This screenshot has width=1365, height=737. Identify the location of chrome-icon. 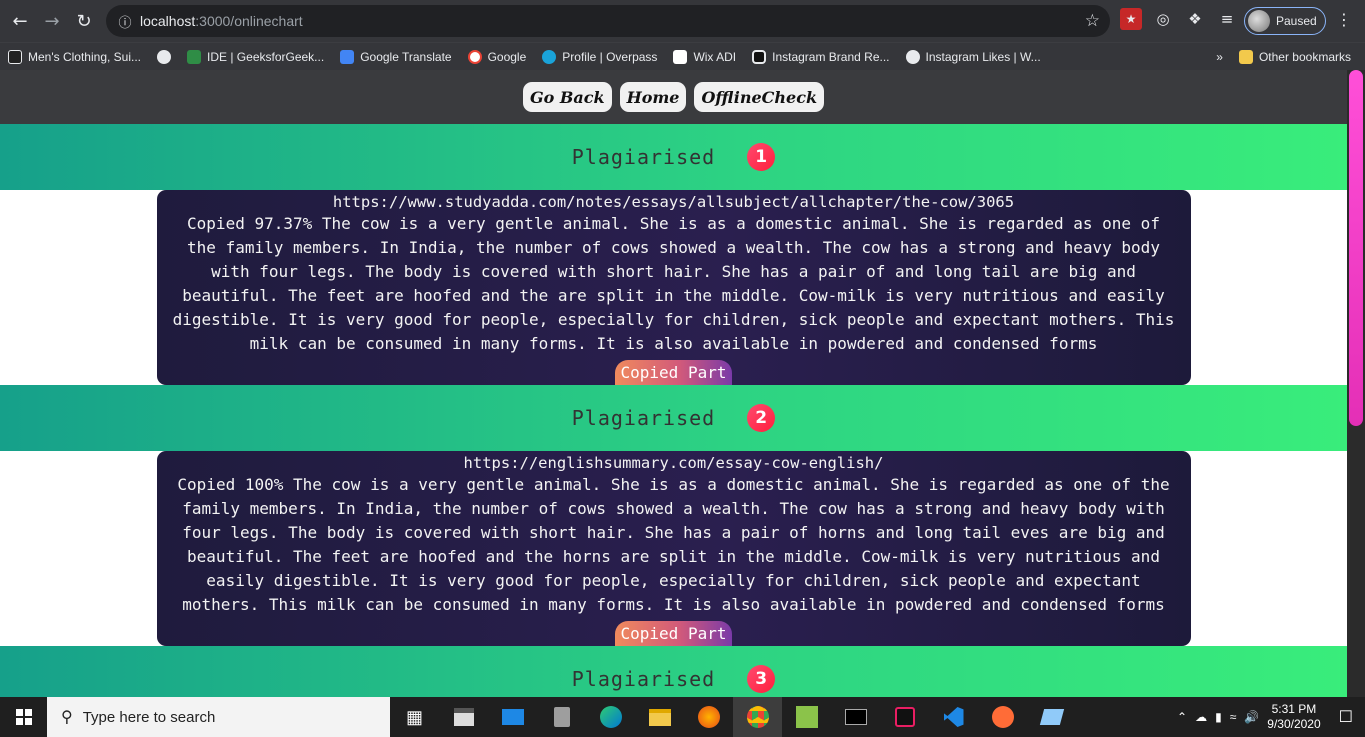
(757, 717).